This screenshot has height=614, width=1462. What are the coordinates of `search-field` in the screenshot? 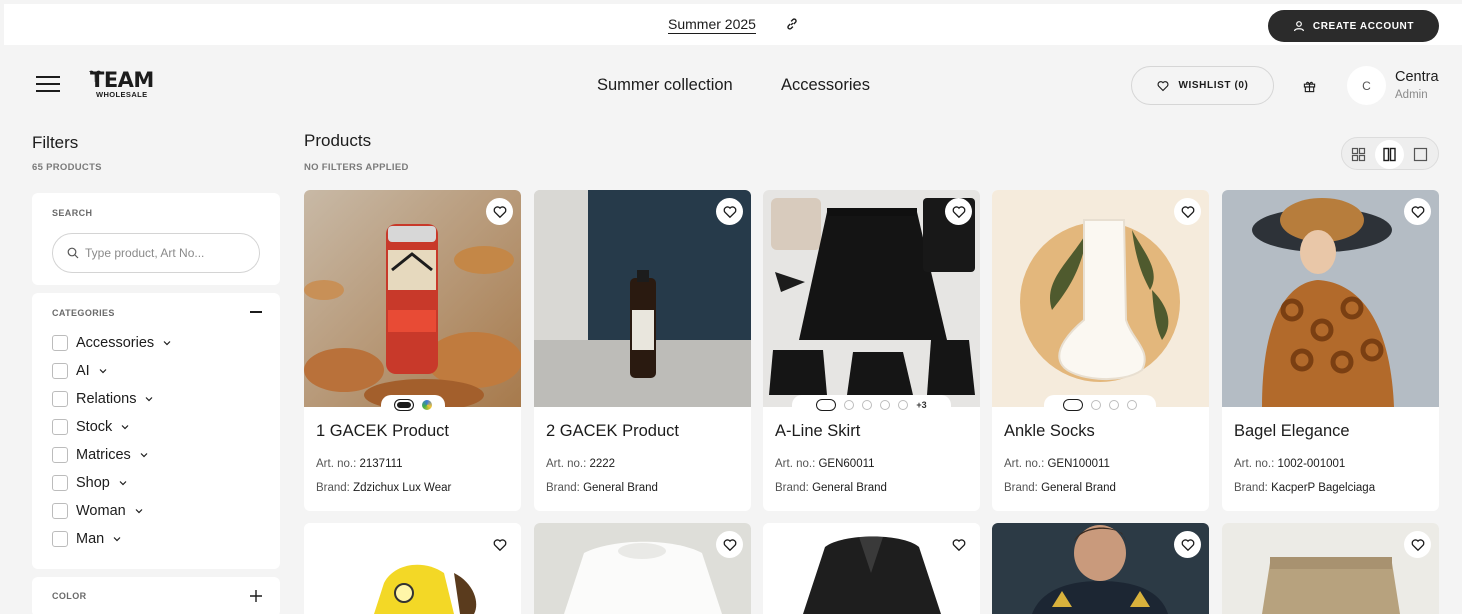 It's located at (156, 253).